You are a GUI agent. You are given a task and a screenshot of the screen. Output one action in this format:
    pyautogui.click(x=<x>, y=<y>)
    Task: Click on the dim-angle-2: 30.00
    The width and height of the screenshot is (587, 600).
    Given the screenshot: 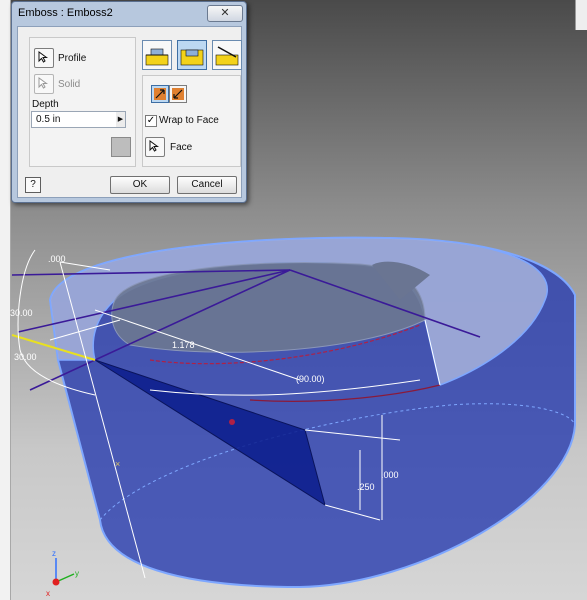 What is the action you would take?
    pyautogui.click(x=25, y=357)
    